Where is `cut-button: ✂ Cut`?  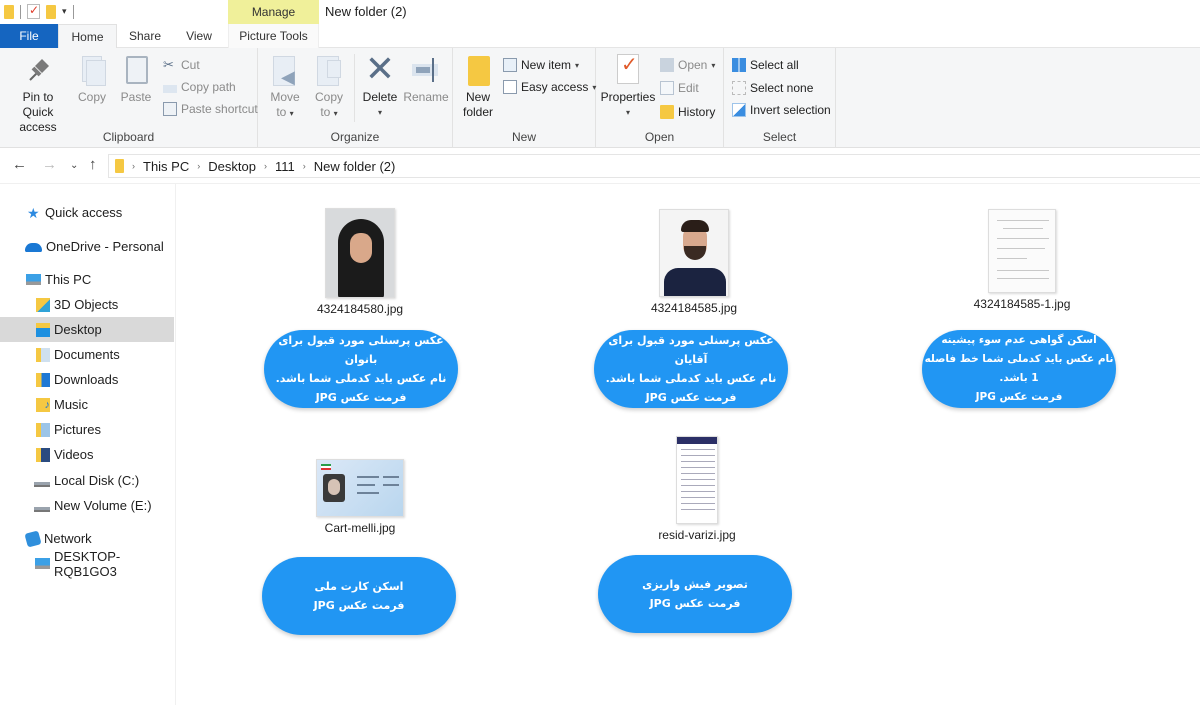
cut-button: ✂ Cut is located at coordinates (181, 65).